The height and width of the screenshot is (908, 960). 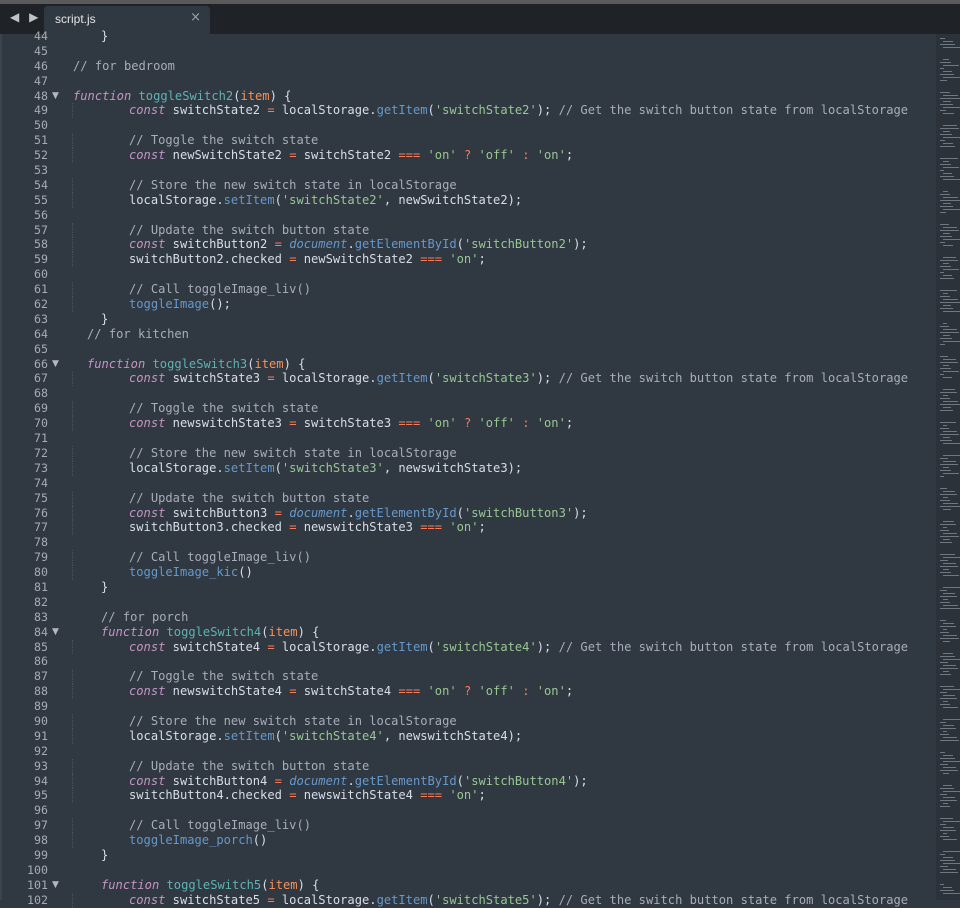 What do you see at coordinates (468, 96) in the screenshot?
I see `code-line: 48 ▼ function toggleSwitch2(item) {` at bounding box center [468, 96].